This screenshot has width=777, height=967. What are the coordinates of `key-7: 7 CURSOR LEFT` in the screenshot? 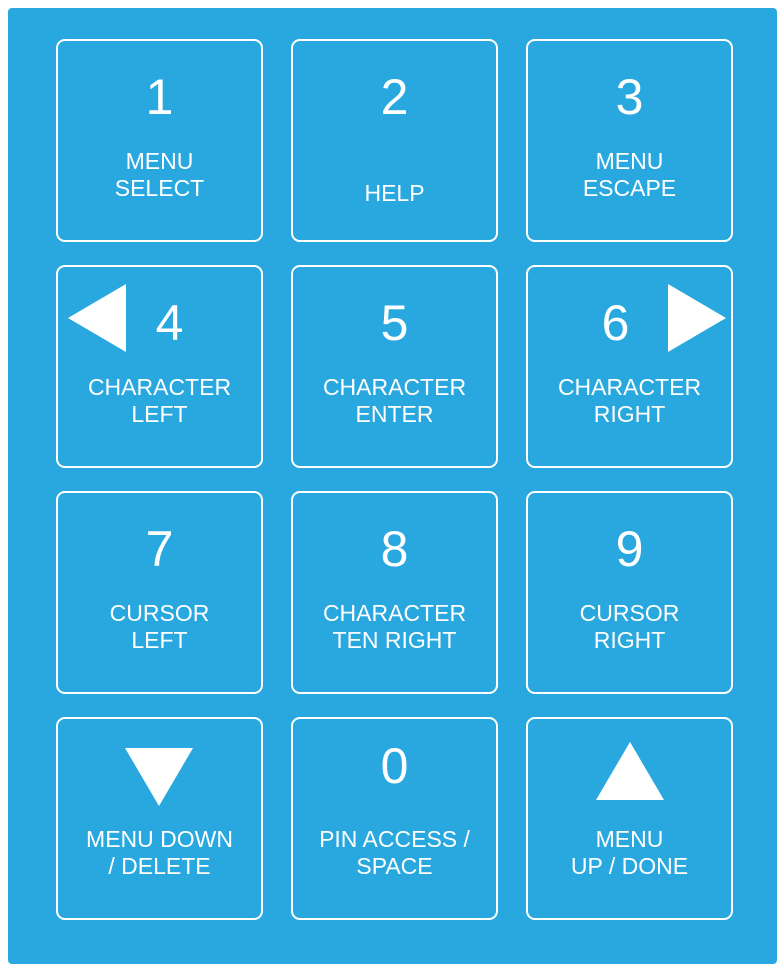 It's located at (159, 592).